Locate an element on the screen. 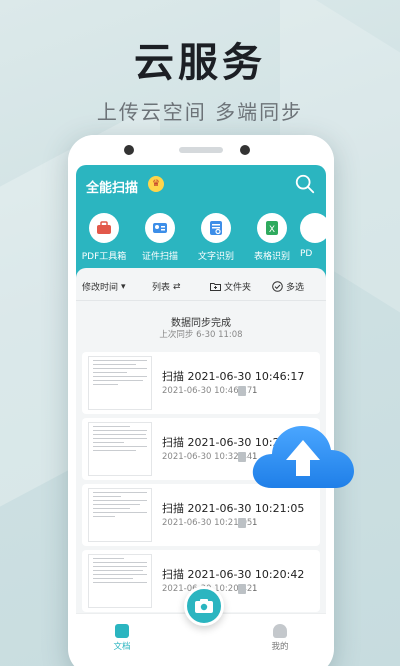 Image resolution: width=400 pixels, height=666 pixels. id-card-icon is located at coordinates (160, 228).